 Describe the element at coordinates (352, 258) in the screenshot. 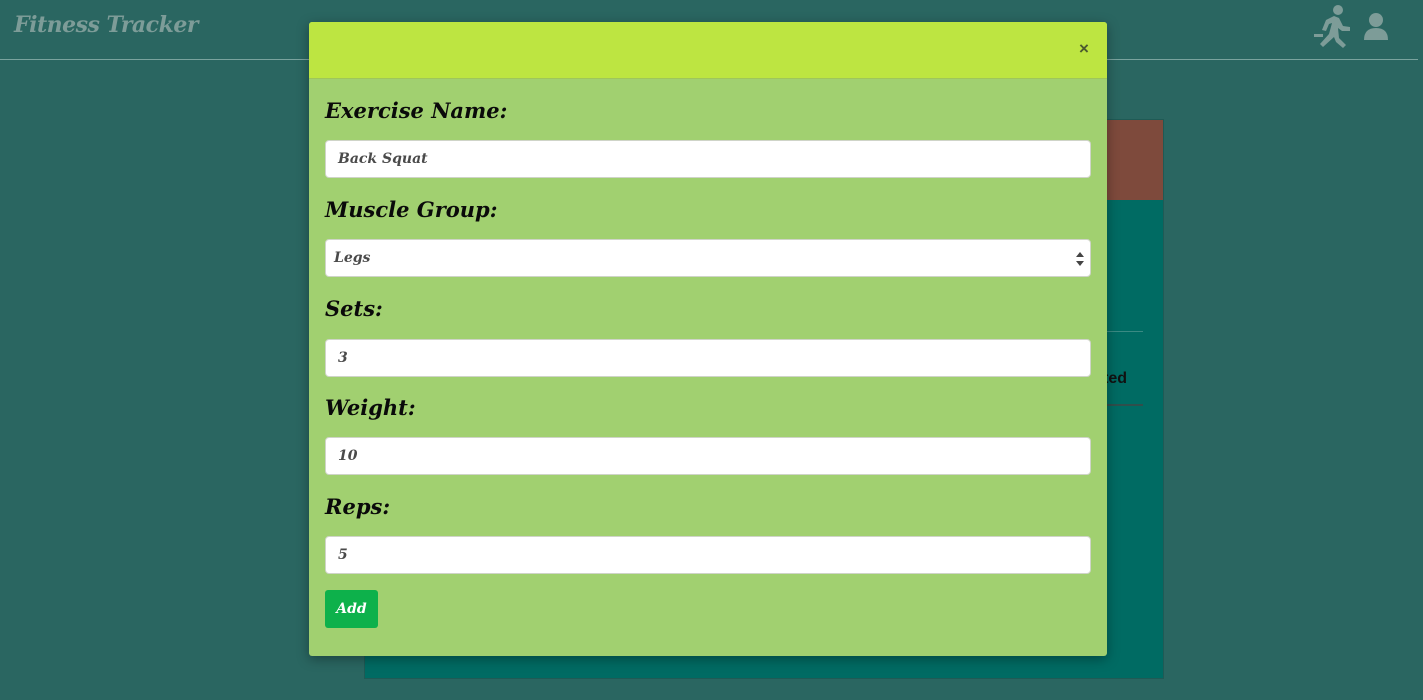

I see `muscle-group-value: Legs` at that location.